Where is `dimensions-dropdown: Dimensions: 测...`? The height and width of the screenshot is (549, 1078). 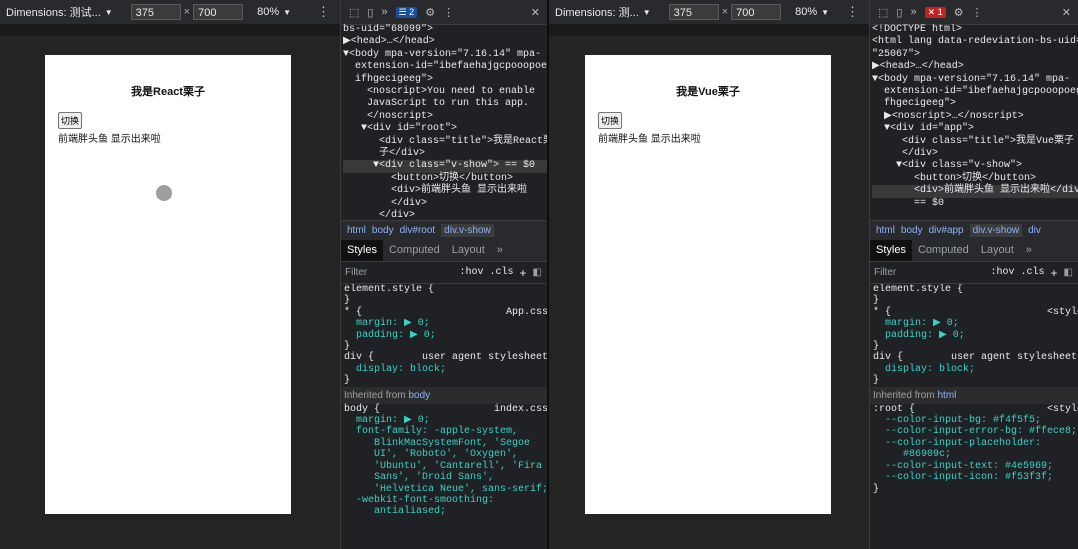 dimensions-dropdown: Dimensions: 测... is located at coordinates (597, 12).